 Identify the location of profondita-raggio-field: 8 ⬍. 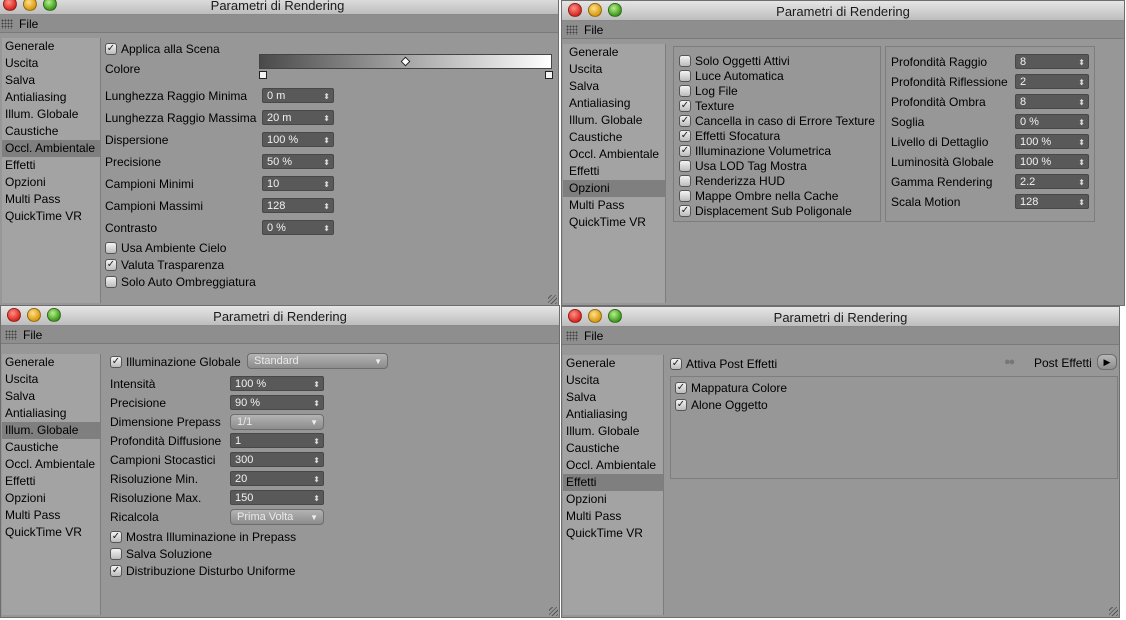
(1052, 61).